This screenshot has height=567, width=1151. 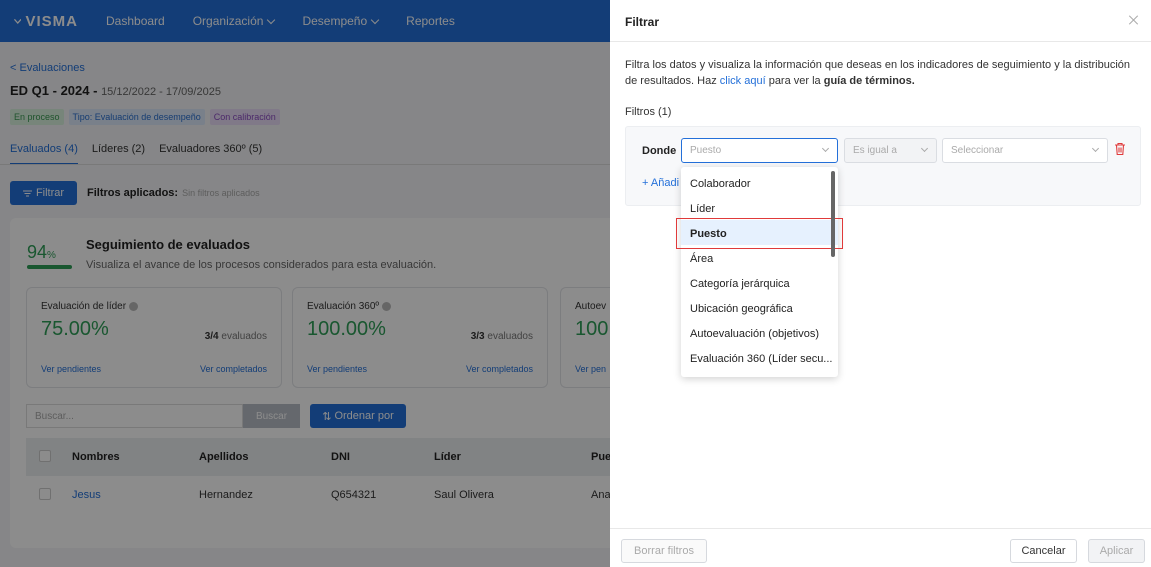 What do you see at coordinates (1120, 149) in the screenshot?
I see `trash-icon` at bounding box center [1120, 149].